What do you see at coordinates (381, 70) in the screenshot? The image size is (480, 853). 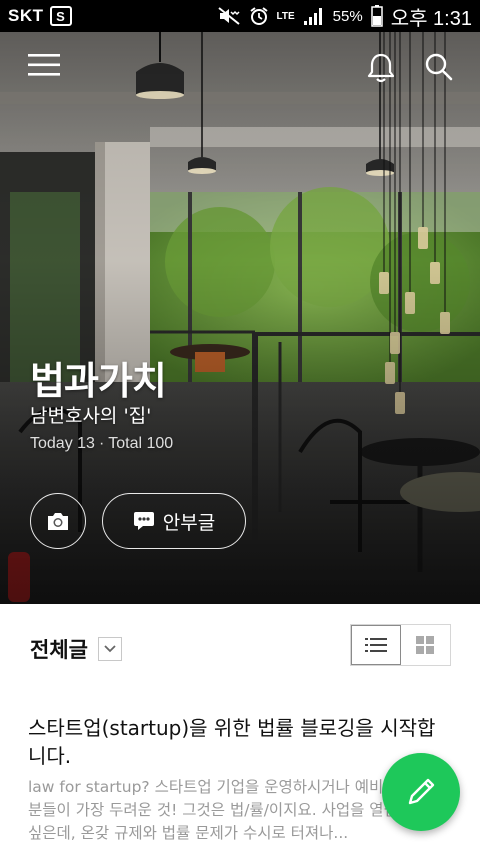 I see `bell-icon` at bounding box center [381, 70].